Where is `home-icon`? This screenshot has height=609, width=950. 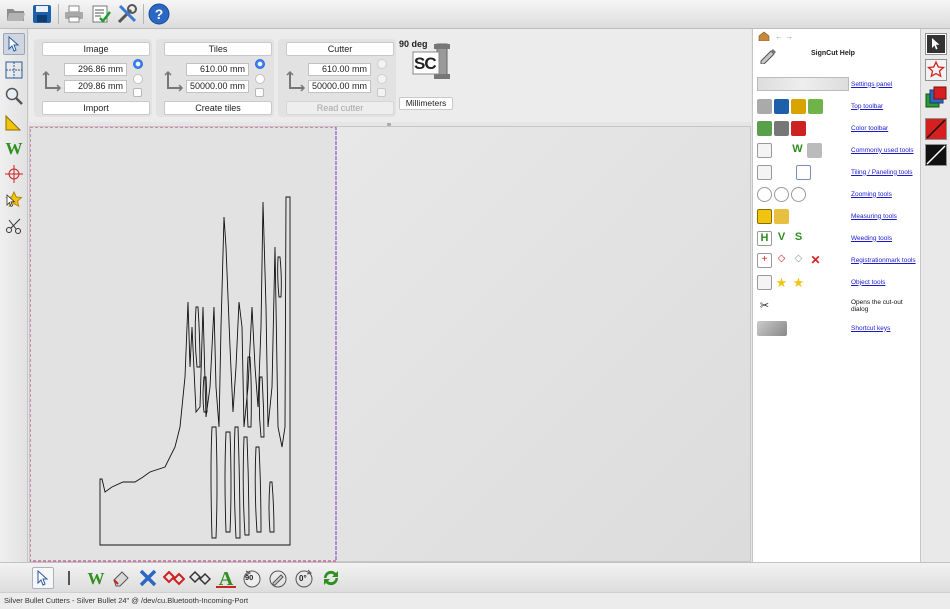
home-icon is located at coordinates (764, 37).